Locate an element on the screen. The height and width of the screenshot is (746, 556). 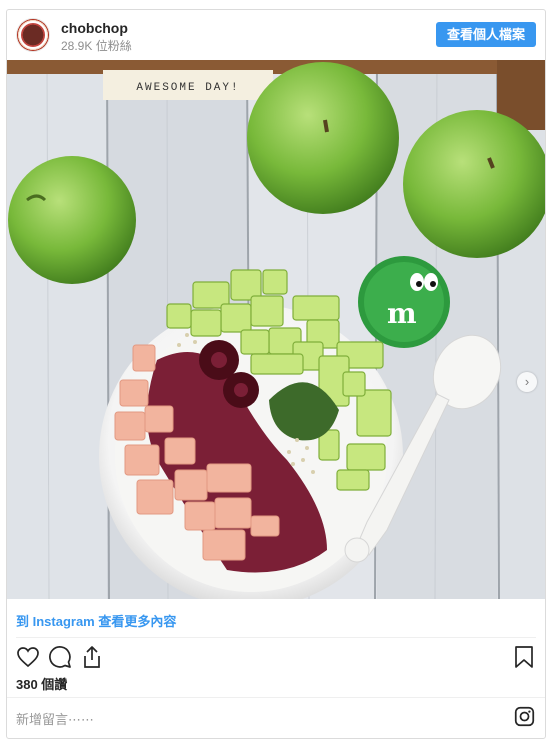
chevron-right-icon: › is located at coordinates (527, 381).